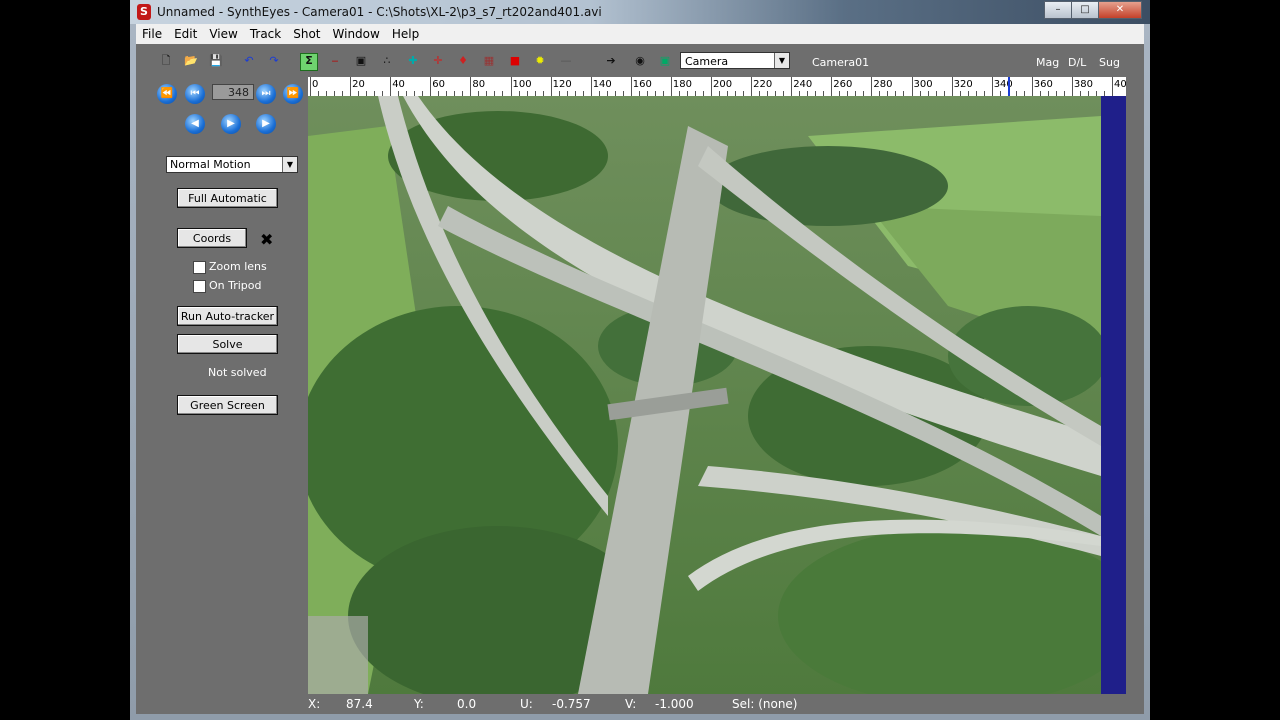 The image size is (1280, 720). What do you see at coordinates (266, 239) in the screenshot?
I see `clear-coords-icon: ✖` at bounding box center [266, 239].